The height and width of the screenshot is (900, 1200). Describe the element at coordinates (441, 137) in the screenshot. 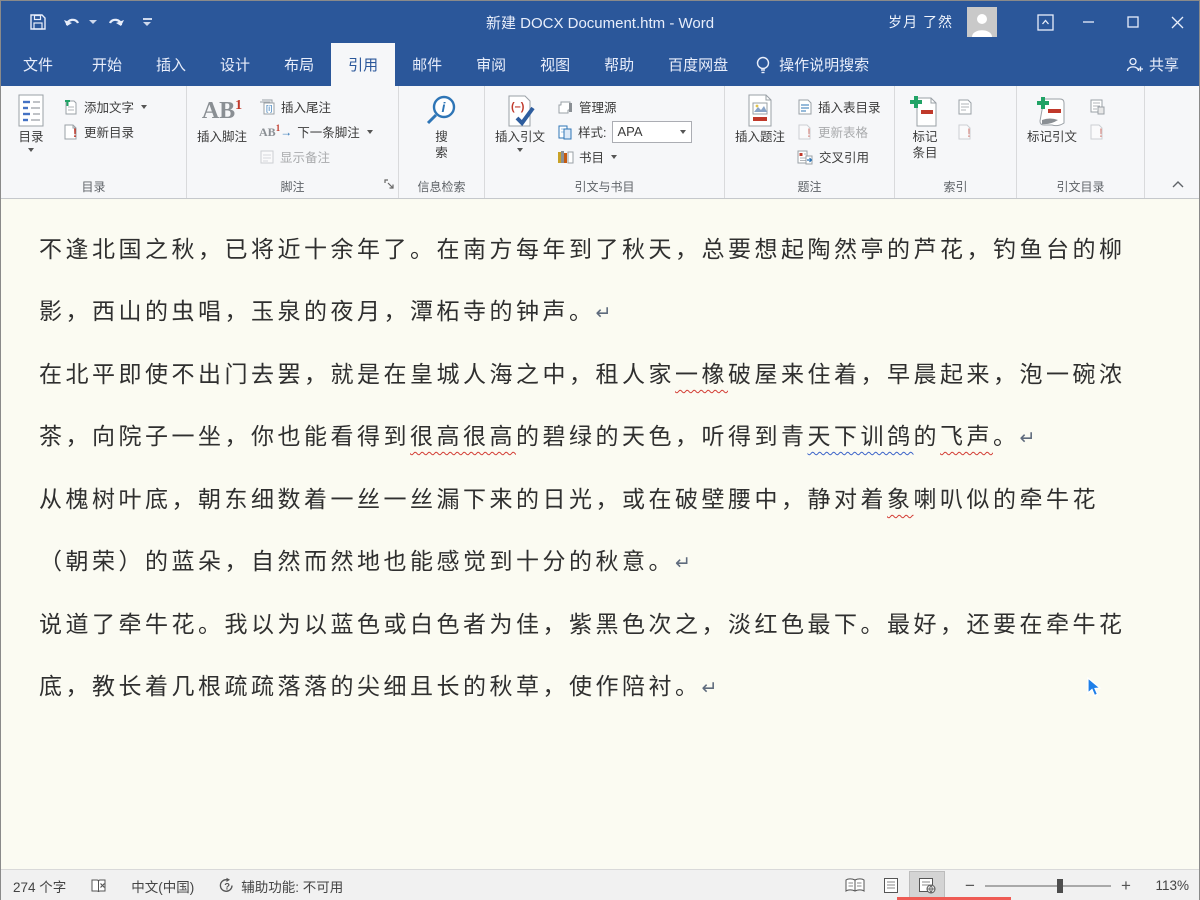

I see `search-label-line1: 搜` at that location.